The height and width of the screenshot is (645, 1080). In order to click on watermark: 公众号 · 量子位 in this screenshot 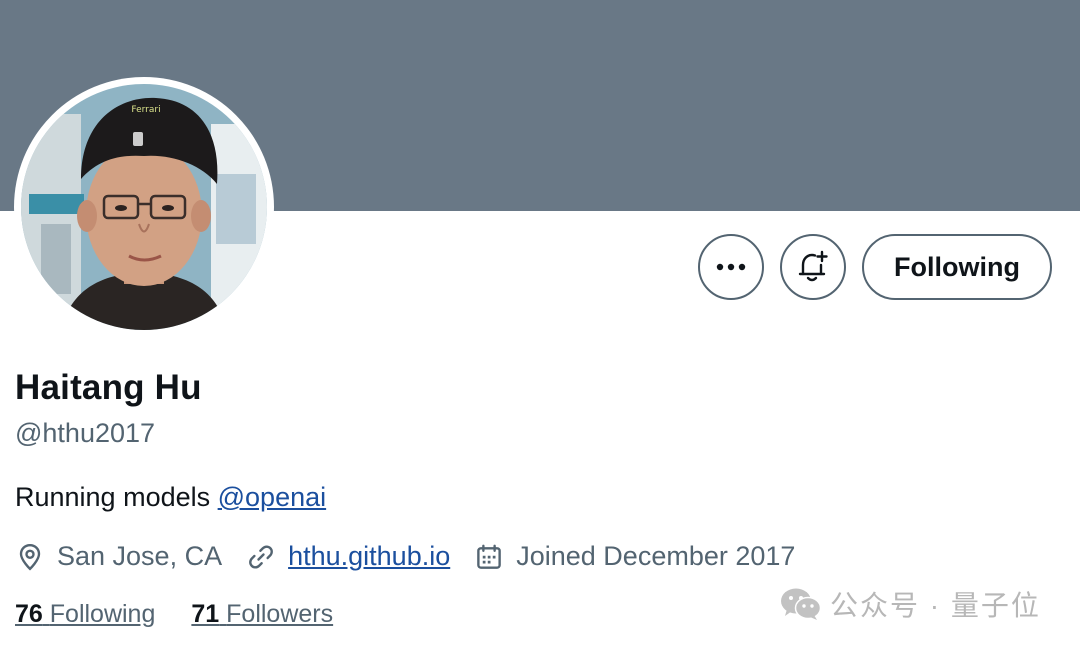, I will do `click(910, 604)`.